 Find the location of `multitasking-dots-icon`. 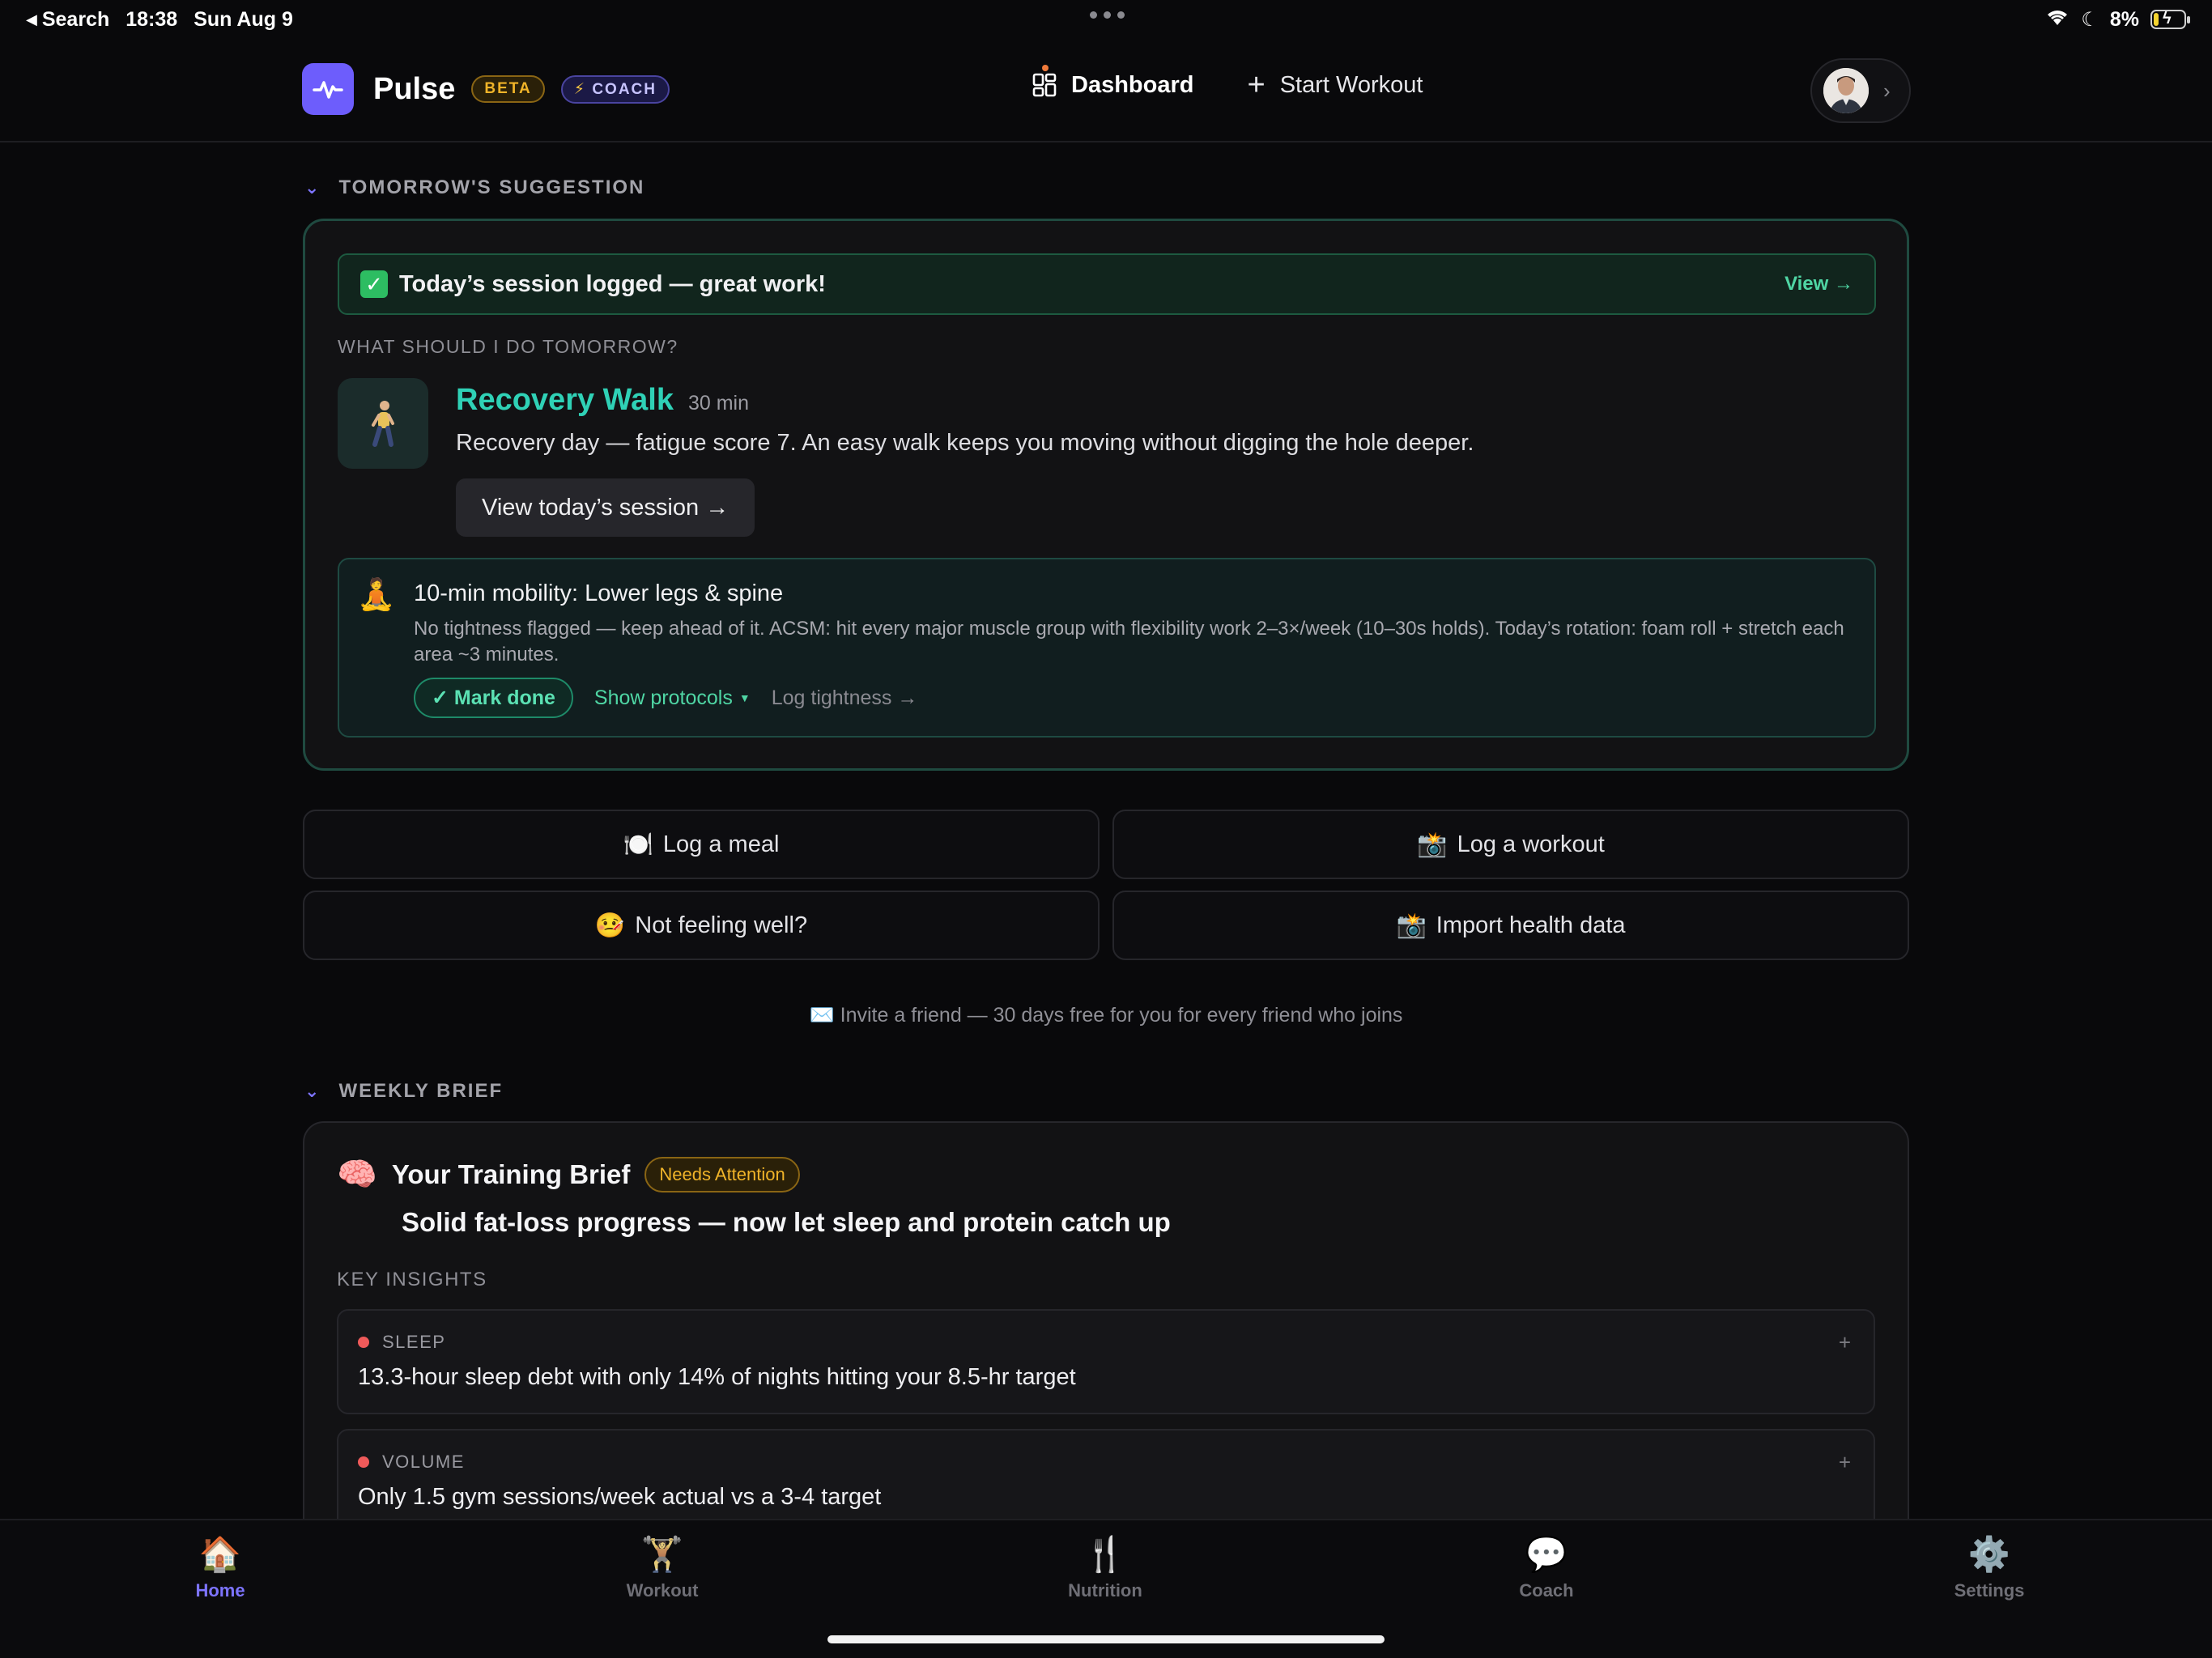

multitasking-dots-icon is located at coordinates (1107, 15).